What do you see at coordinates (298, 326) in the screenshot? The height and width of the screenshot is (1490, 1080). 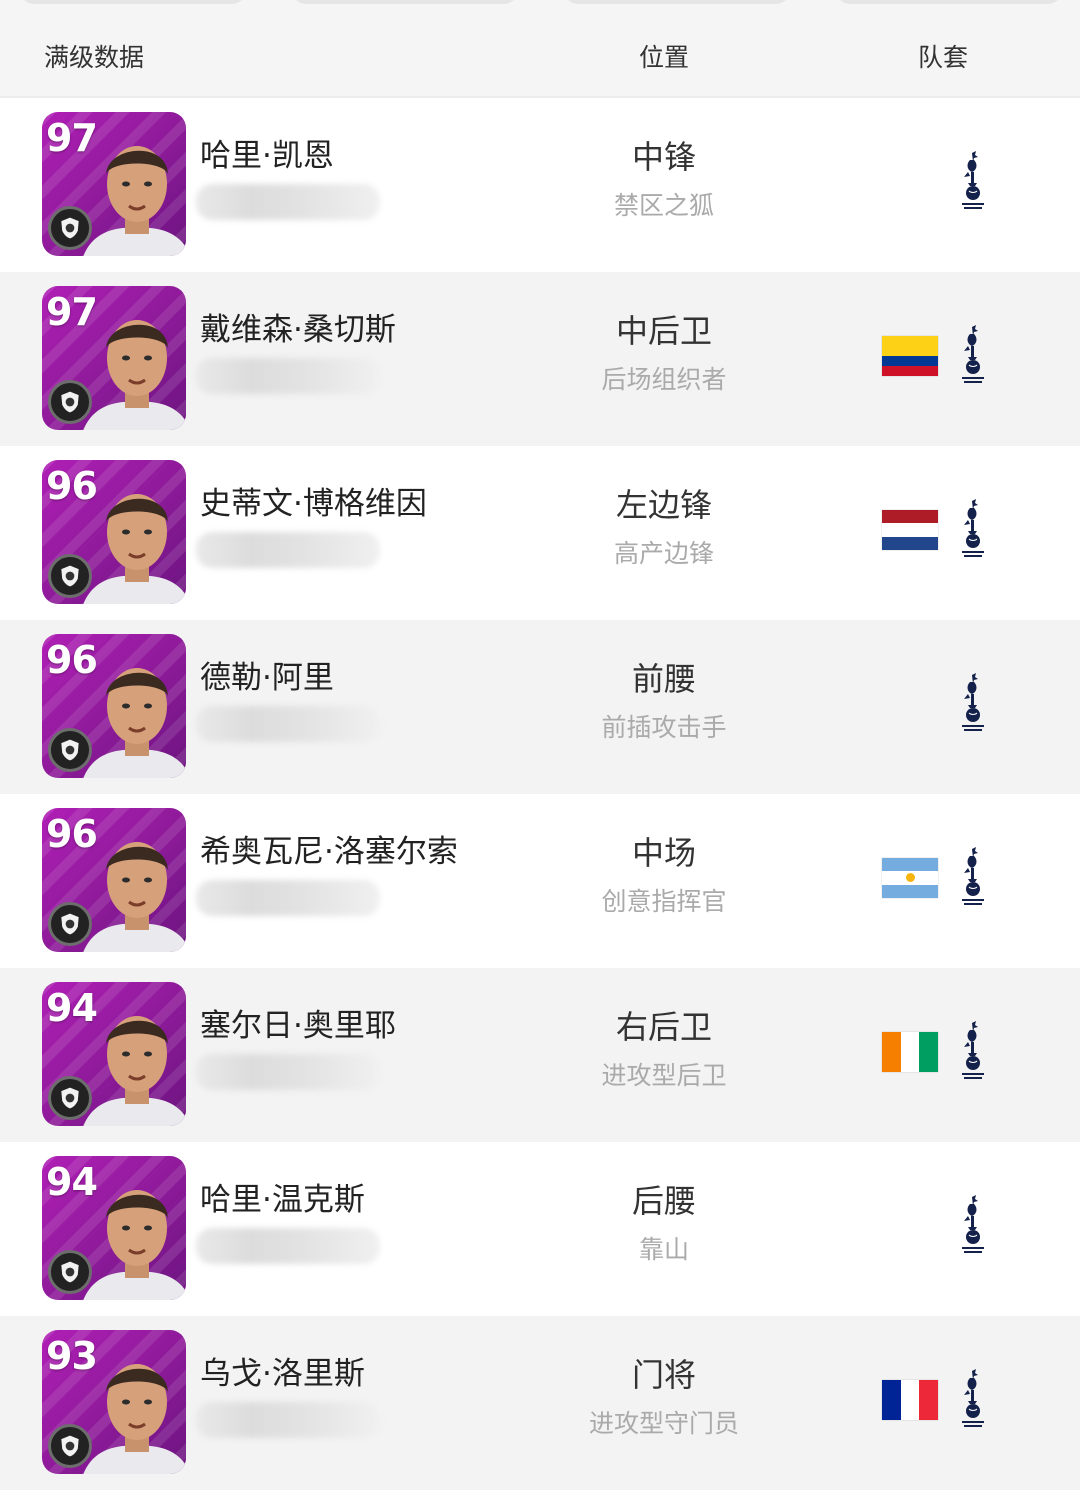 I see `player-name: 戴维森·桑切斯` at bounding box center [298, 326].